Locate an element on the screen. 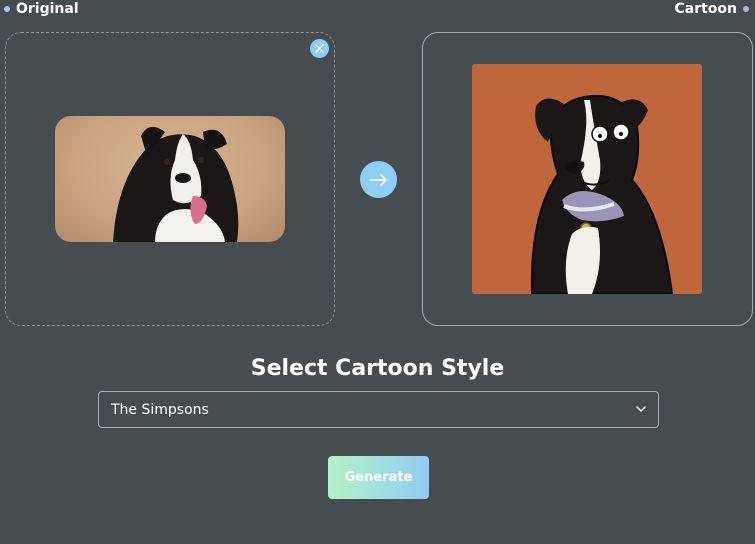 This screenshot has height=544, width=755. close-icon is located at coordinates (319, 48).